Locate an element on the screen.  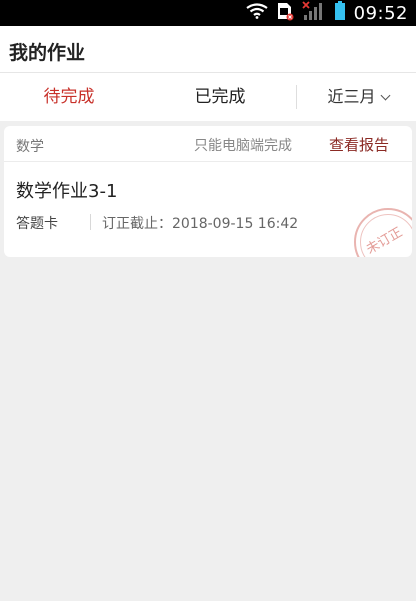
status-bar: 09:52 is located at coordinates (208, 13).